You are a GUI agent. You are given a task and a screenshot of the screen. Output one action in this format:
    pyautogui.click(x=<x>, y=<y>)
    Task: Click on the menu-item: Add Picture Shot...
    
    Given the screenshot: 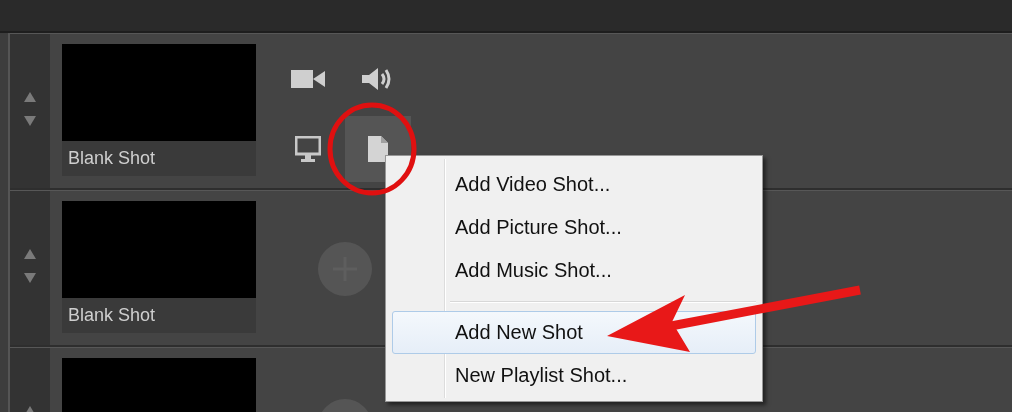 What is the action you would take?
    pyautogui.click(x=574, y=227)
    